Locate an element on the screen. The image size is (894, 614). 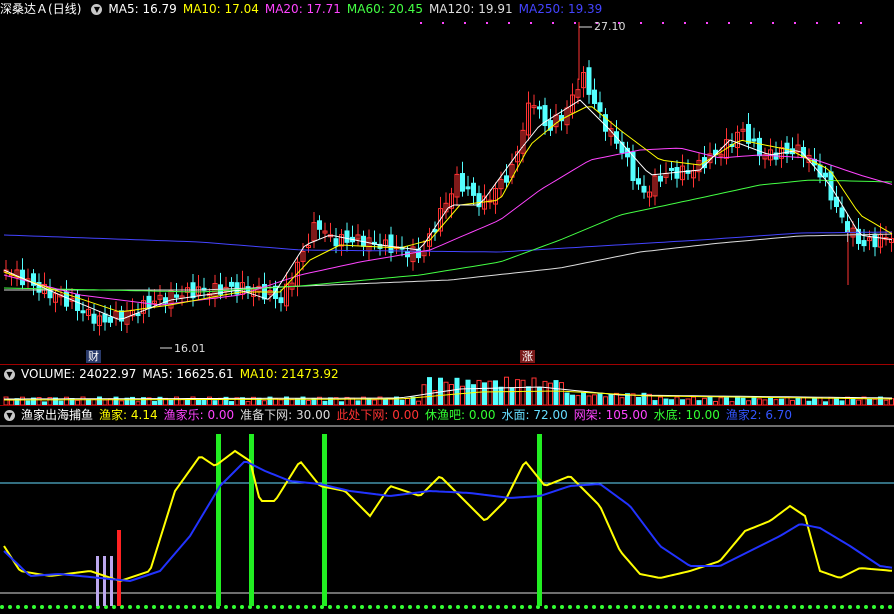
prepare-net-bar is located at coordinates (104, 581).